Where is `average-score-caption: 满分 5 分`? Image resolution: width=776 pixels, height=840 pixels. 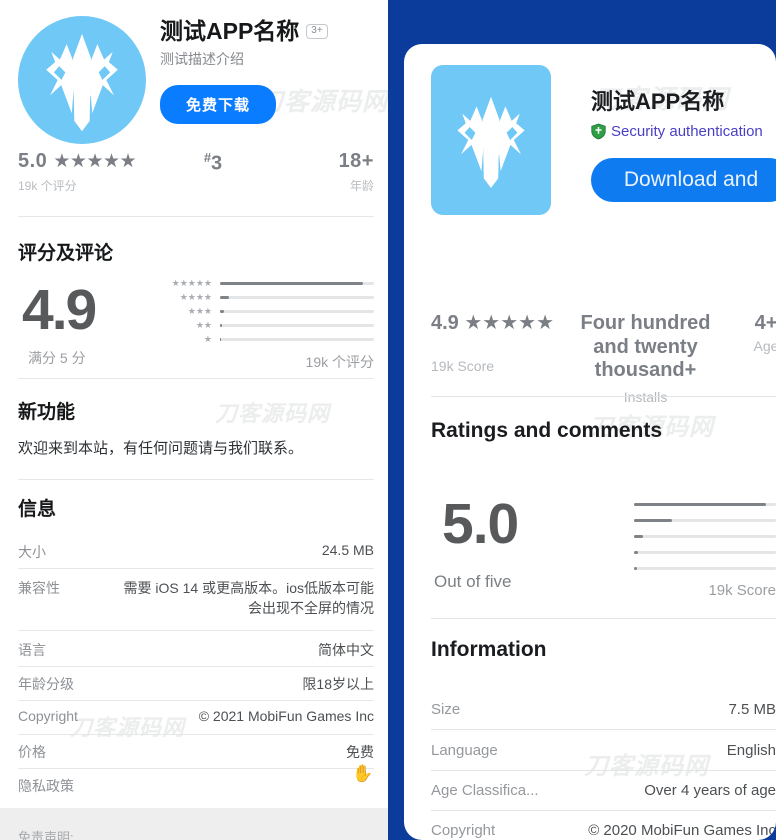
average-score-caption: 满分 5 分 is located at coordinates (57, 358).